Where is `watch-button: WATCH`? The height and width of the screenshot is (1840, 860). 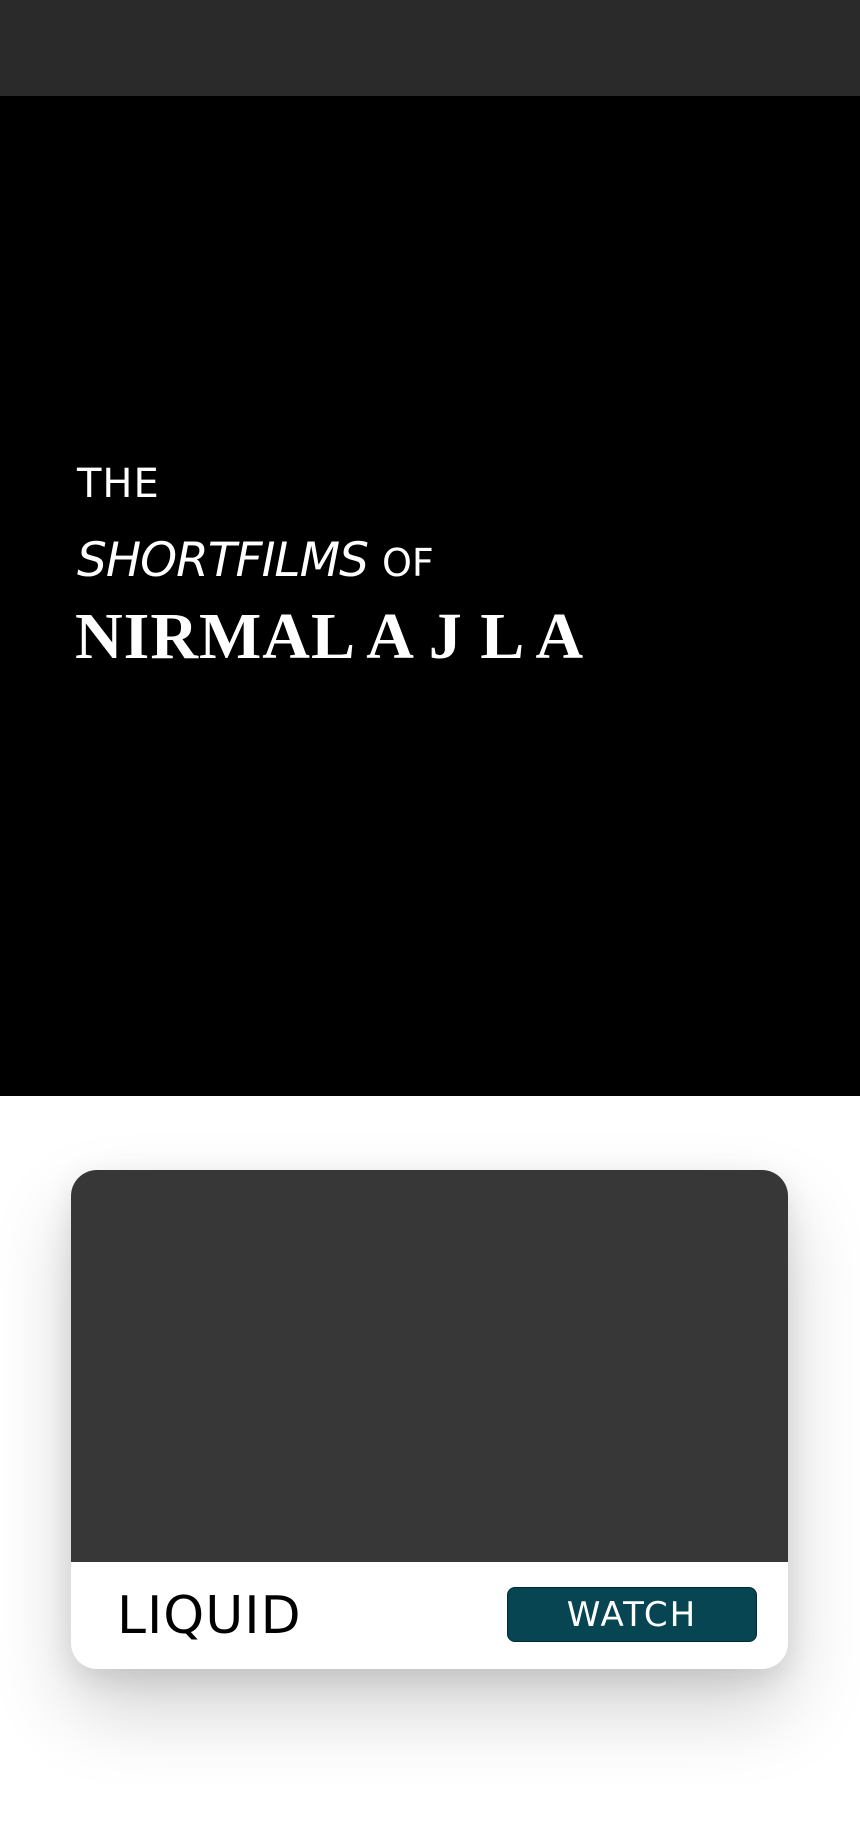 watch-button: WATCH is located at coordinates (632, 1614).